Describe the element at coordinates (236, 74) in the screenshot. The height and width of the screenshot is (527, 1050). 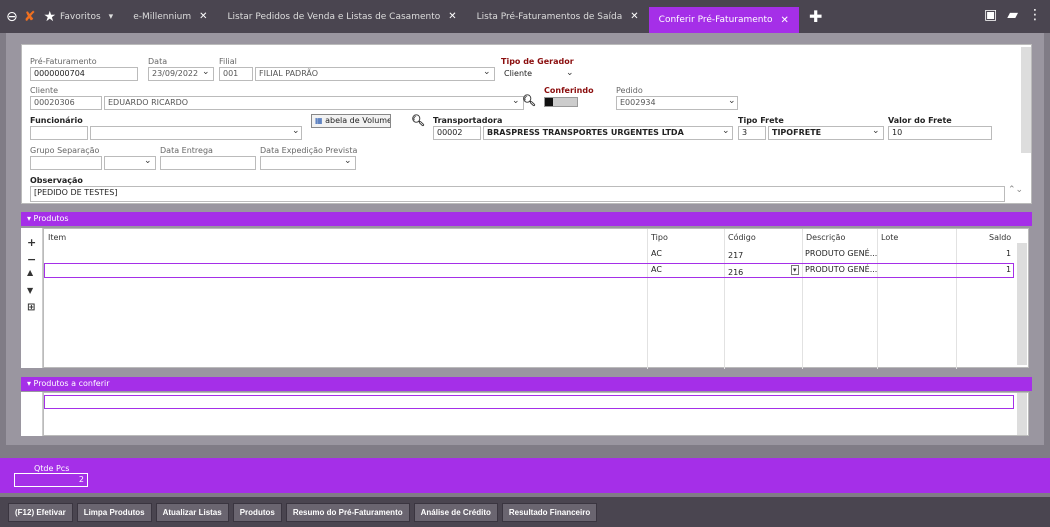
I see `filial-code-field: 001` at that location.